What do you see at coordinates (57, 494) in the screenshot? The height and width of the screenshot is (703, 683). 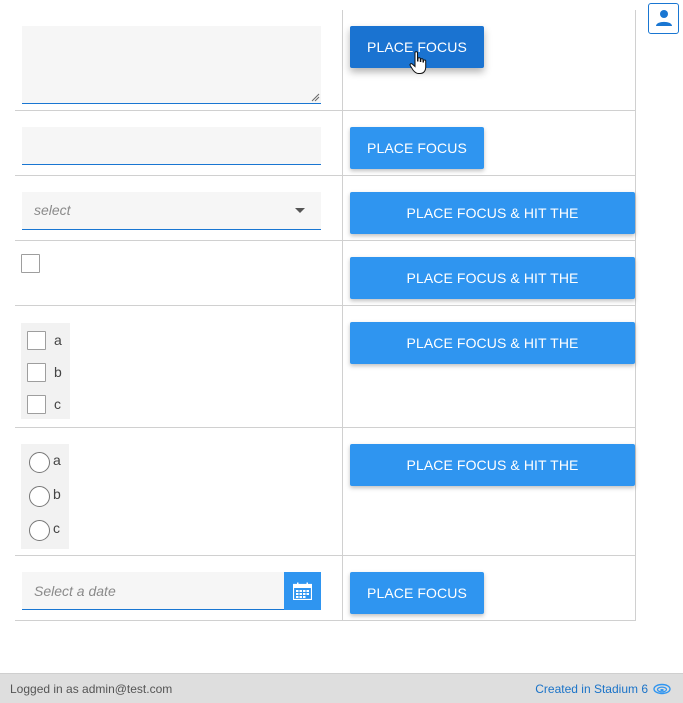 I see `radio-label: b` at bounding box center [57, 494].